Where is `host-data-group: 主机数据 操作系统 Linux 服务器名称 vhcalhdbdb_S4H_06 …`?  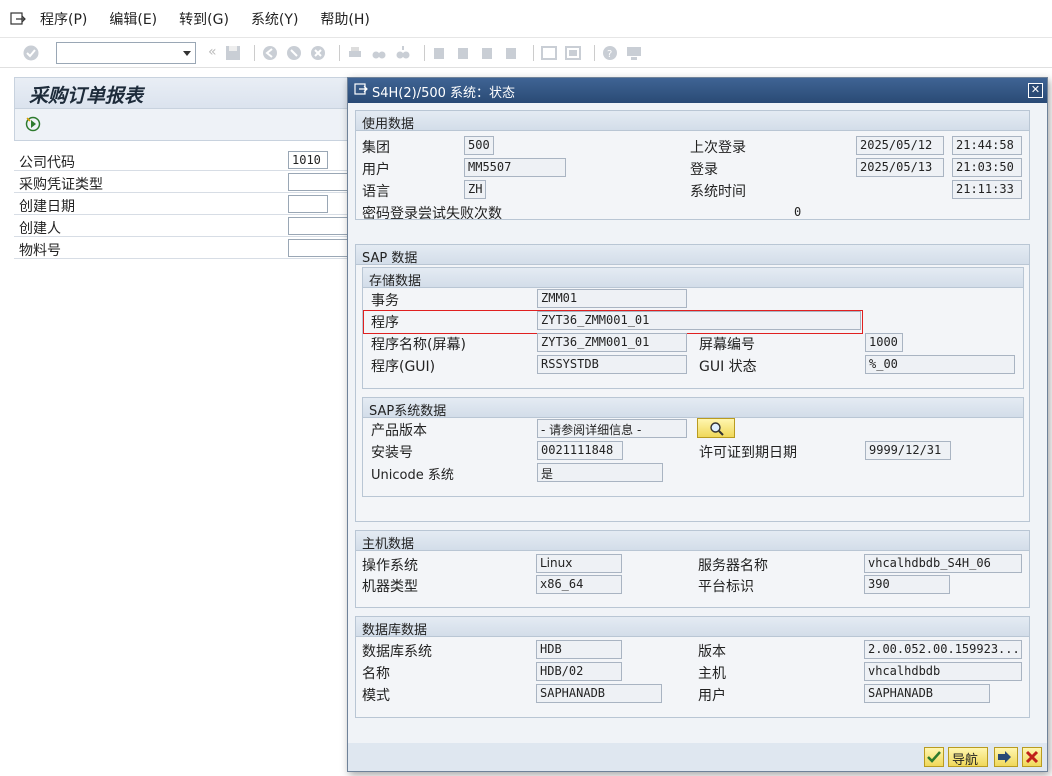
host-data-group: 主机数据 操作系统 Linux 服务器名称 vhcalhdbdb_S4H_06 … is located at coordinates (692, 569).